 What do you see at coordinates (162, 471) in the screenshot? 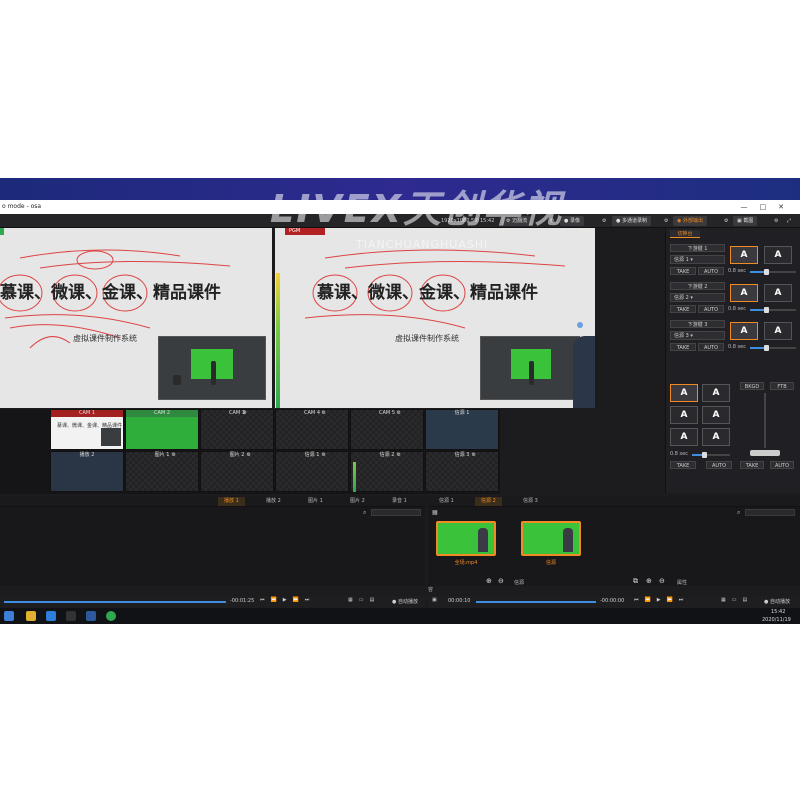
I see `source-image1: 图片 1 ⚙` at bounding box center [162, 471].